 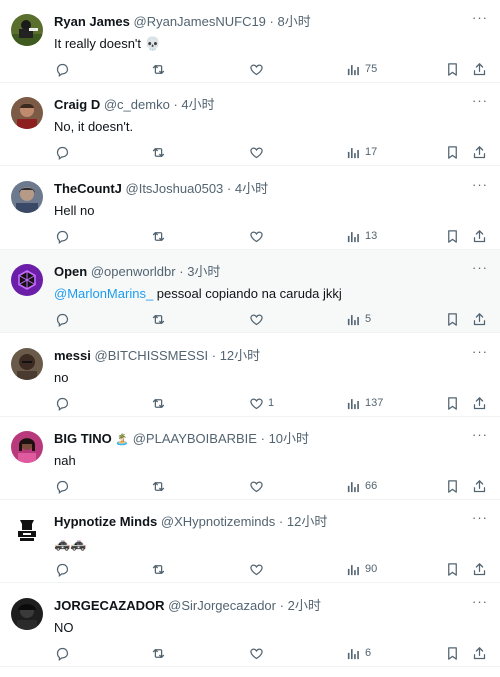 I want to click on retweet-icon, so click(x=158, y=653).